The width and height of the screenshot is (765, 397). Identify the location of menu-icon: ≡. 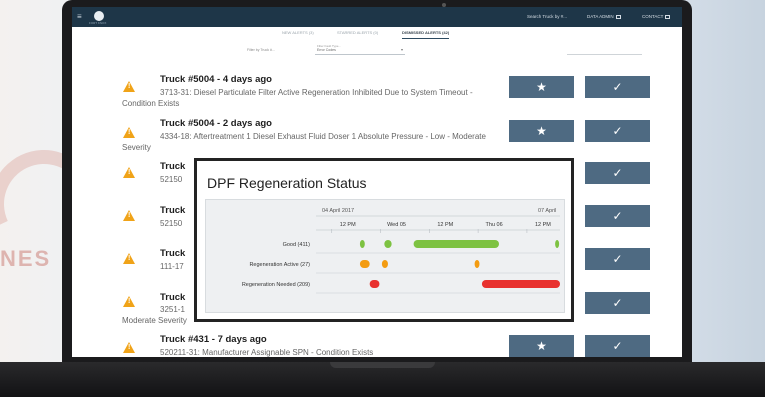
(80, 17).